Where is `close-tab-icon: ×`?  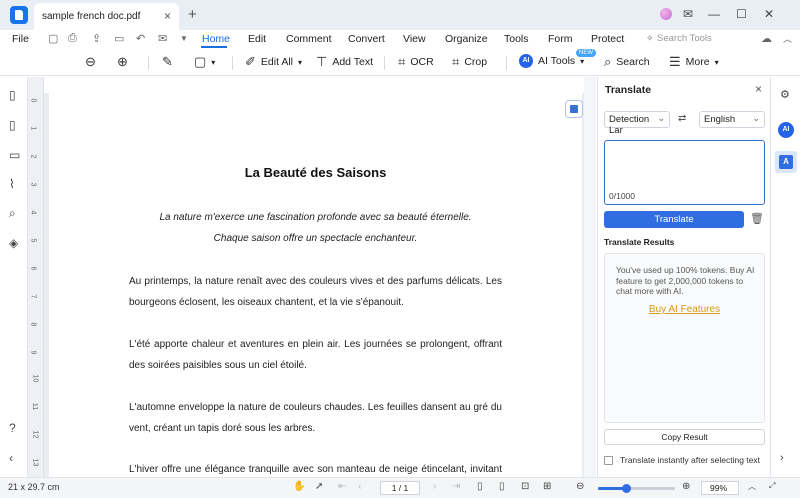 close-tab-icon: × is located at coordinates (167, 16).